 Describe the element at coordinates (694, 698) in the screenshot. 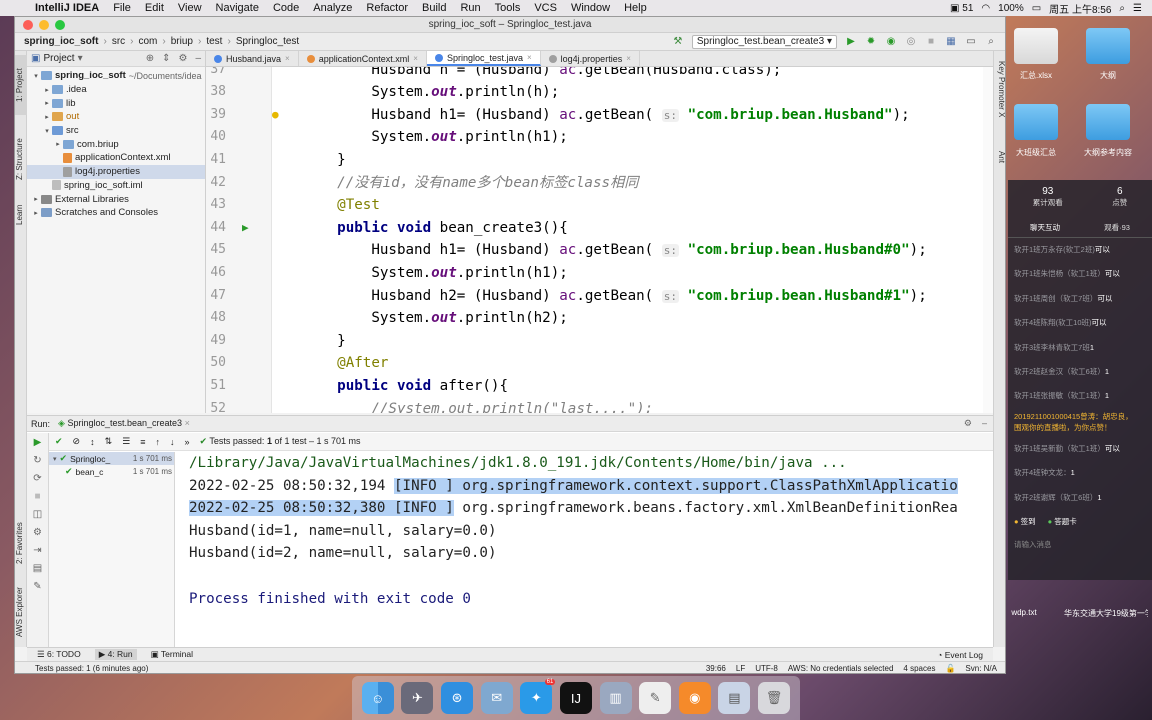

I see `live-app-icon: ◉` at that location.